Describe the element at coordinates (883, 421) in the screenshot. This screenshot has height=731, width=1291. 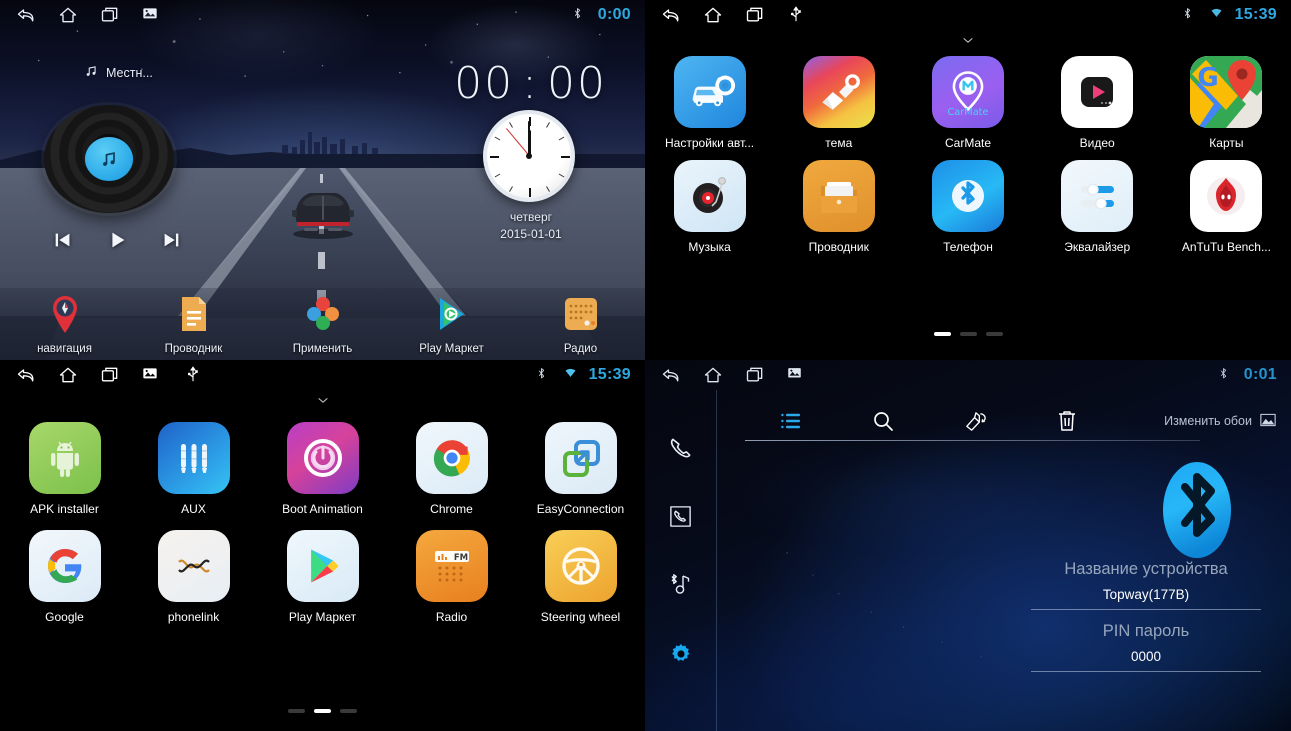
I see `search-icon` at that location.